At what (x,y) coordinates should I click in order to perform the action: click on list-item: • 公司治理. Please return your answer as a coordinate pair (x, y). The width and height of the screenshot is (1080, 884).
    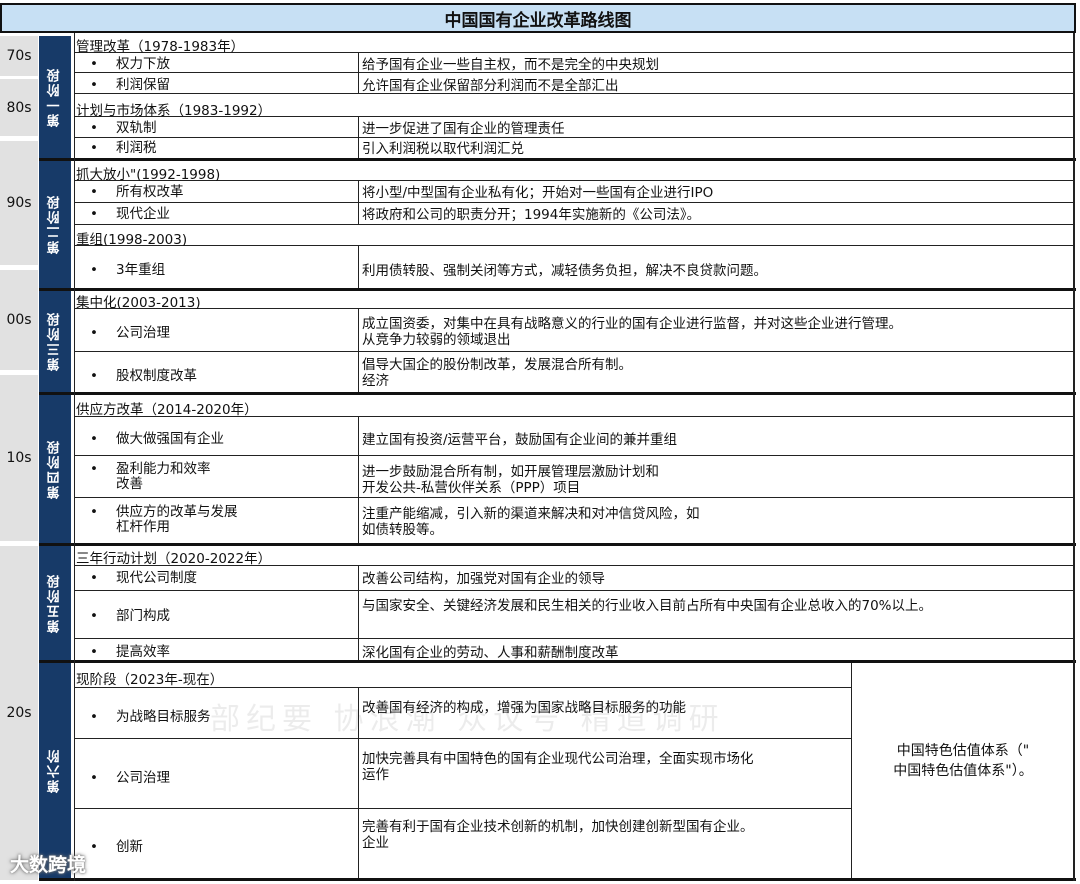
    Looking at the image, I should click on (130, 333).